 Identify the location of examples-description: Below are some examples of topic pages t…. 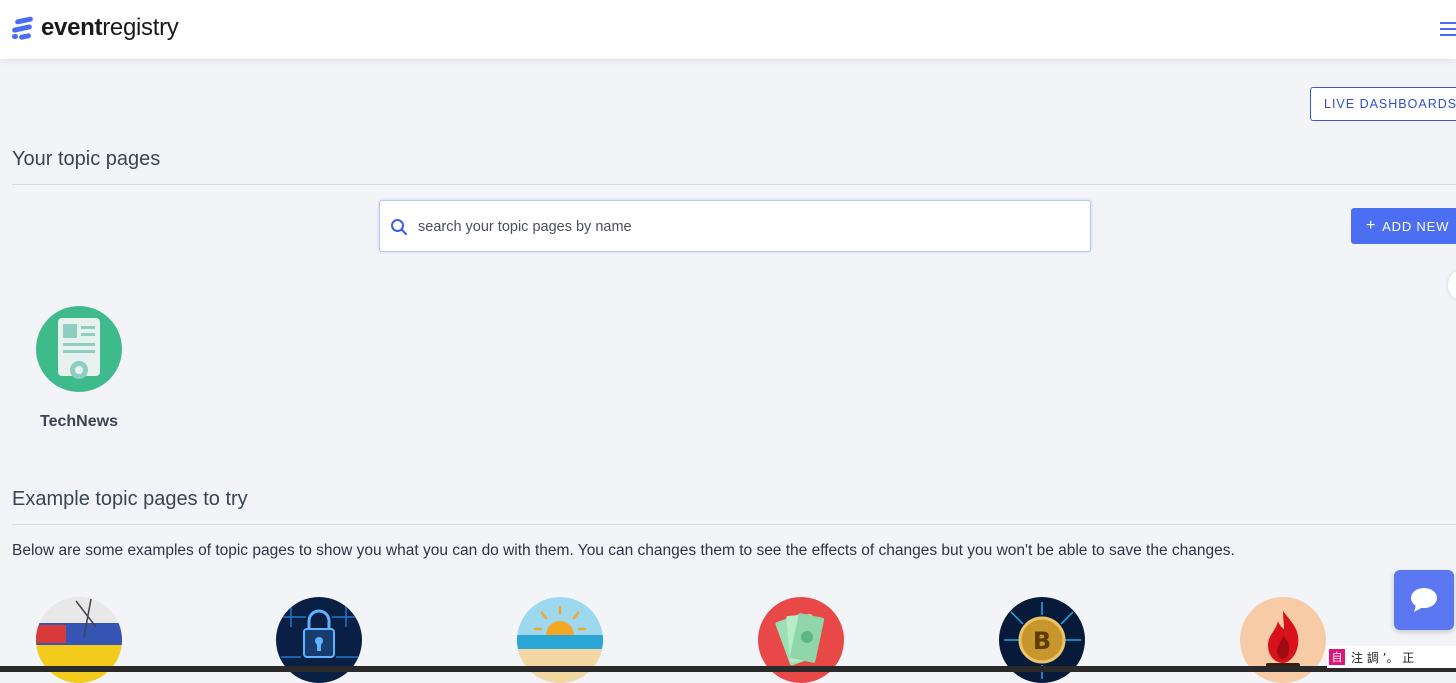
(623, 550).